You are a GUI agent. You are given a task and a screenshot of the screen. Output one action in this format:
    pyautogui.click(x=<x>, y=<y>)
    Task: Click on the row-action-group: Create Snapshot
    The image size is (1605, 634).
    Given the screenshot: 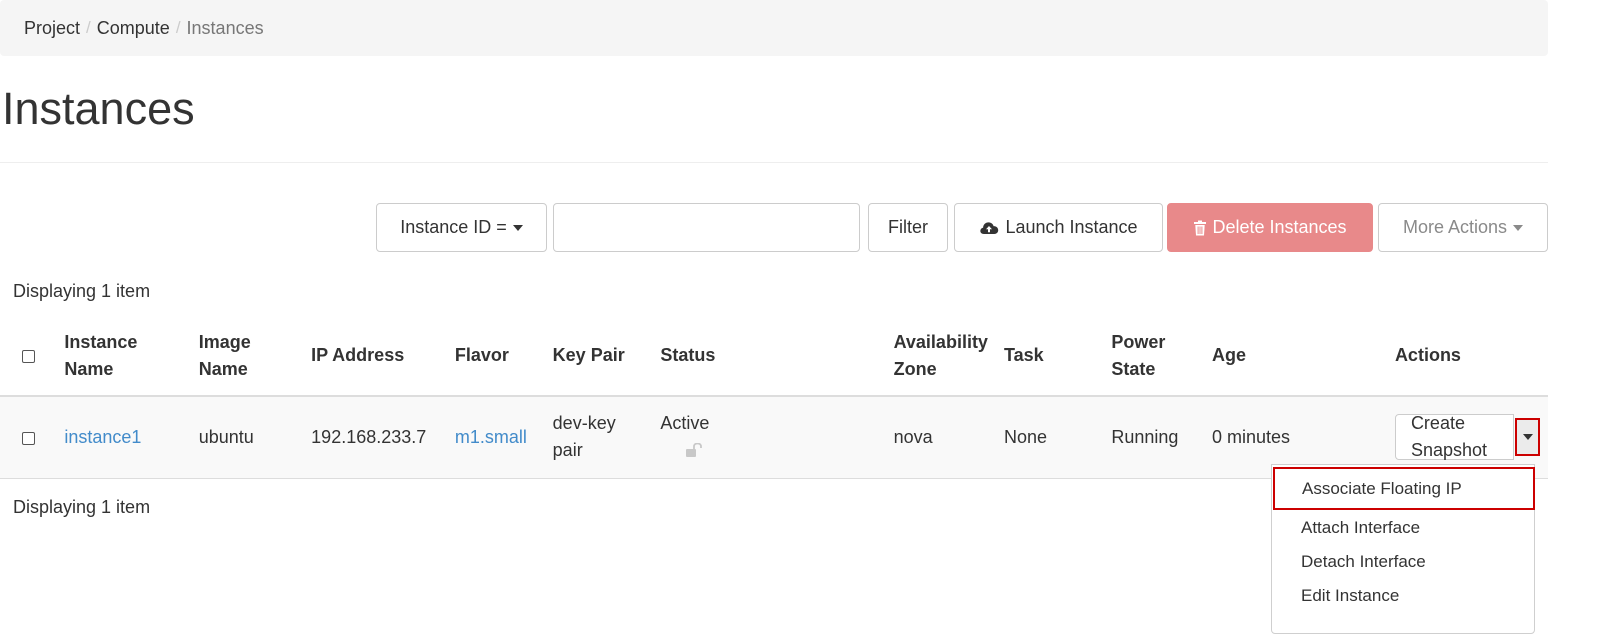 What is the action you would take?
    pyautogui.click(x=1467, y=437)
    